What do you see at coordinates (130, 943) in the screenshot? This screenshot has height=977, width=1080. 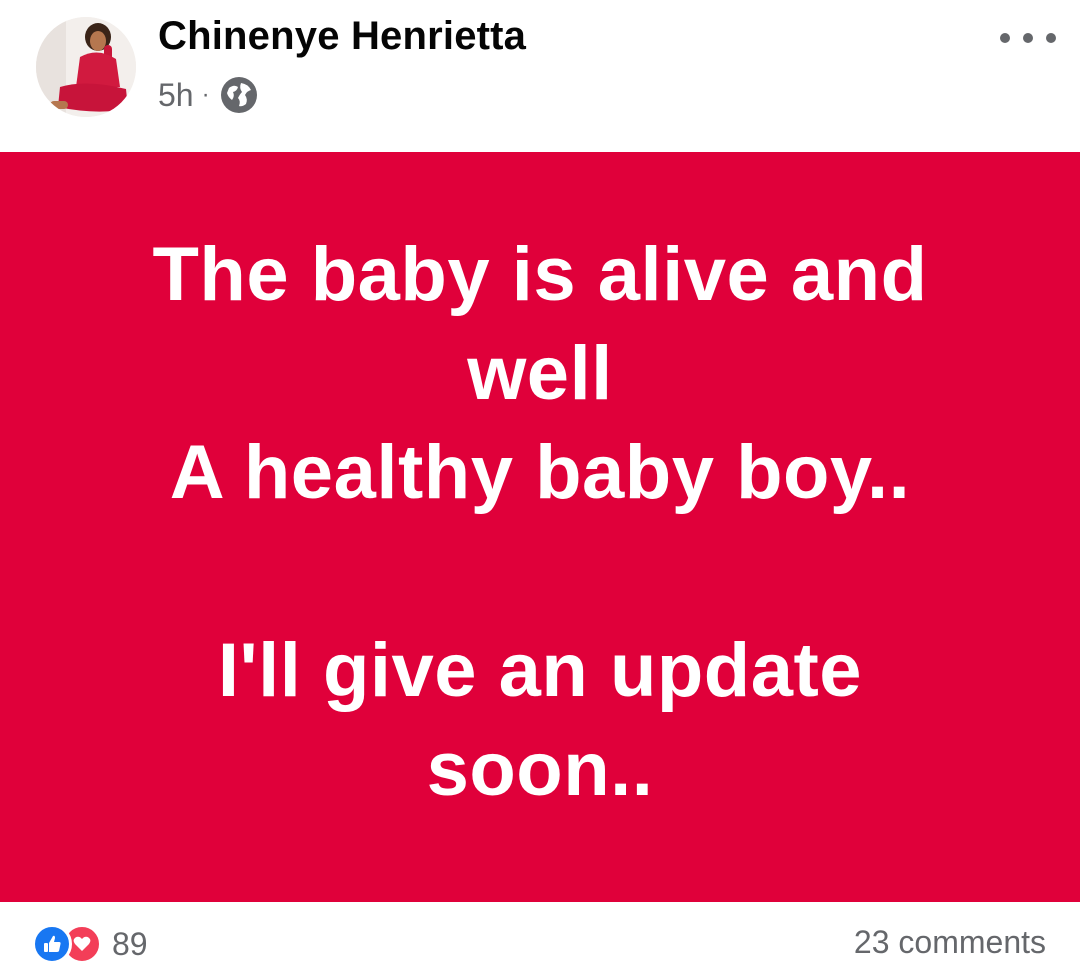 I see `reaction-count: 89` at bounding box center [130, 943].